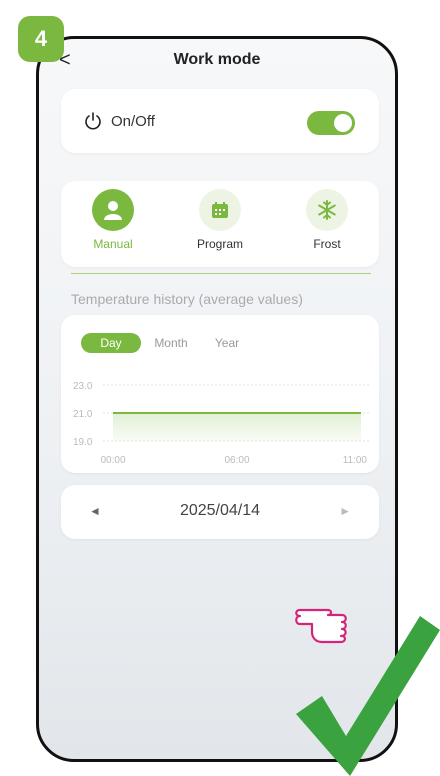 The width and height of the screenshot is (440, 776). I want to click on mode-frost: Frost, so click(327, 220).